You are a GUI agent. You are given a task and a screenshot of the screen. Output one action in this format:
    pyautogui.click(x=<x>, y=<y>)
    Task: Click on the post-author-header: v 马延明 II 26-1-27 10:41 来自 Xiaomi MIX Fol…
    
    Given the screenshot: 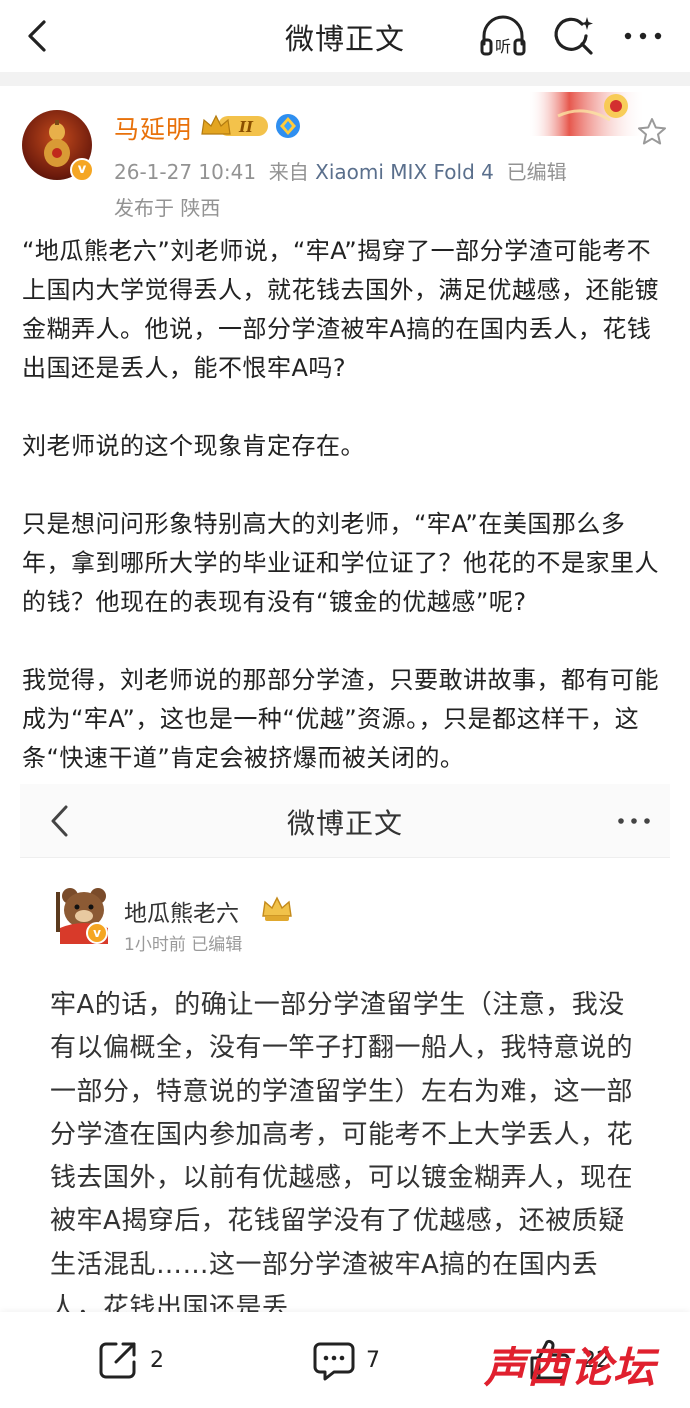 What is the action you would take?
    pyautogui.click(x=347, y=158)
    